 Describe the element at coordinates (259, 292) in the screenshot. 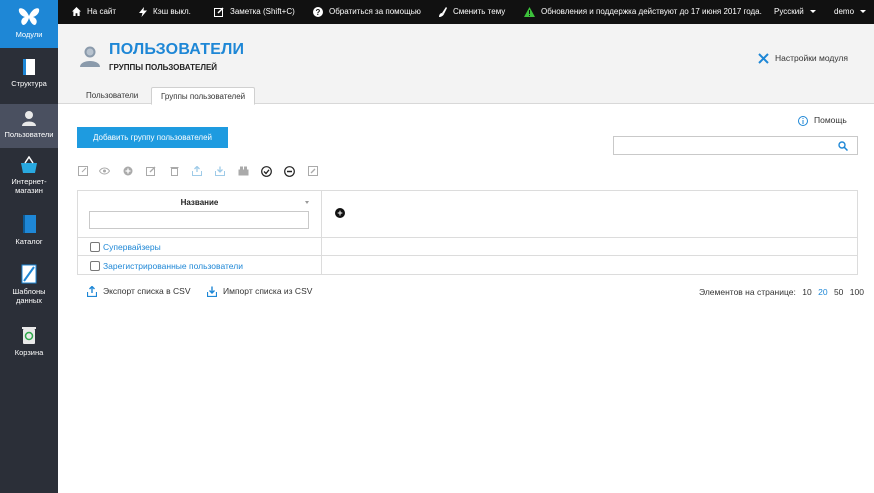

I see `import-csv-link: Импорт списка из CSV` at that location.